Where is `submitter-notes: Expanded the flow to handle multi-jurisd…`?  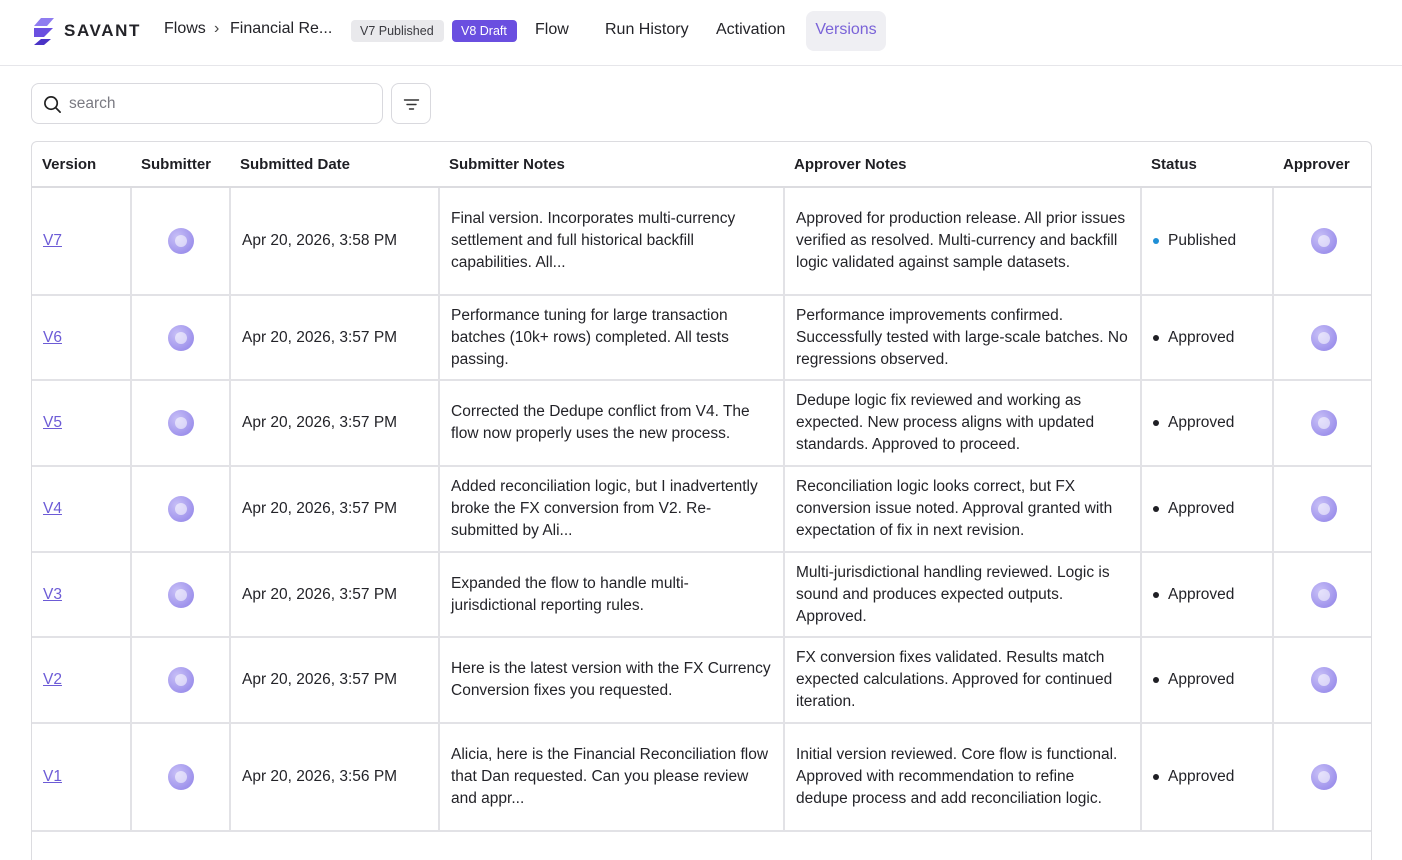 submitter-notes: Expanded the flow to handle multi-jurisd… is located at coordinates (612, 595).